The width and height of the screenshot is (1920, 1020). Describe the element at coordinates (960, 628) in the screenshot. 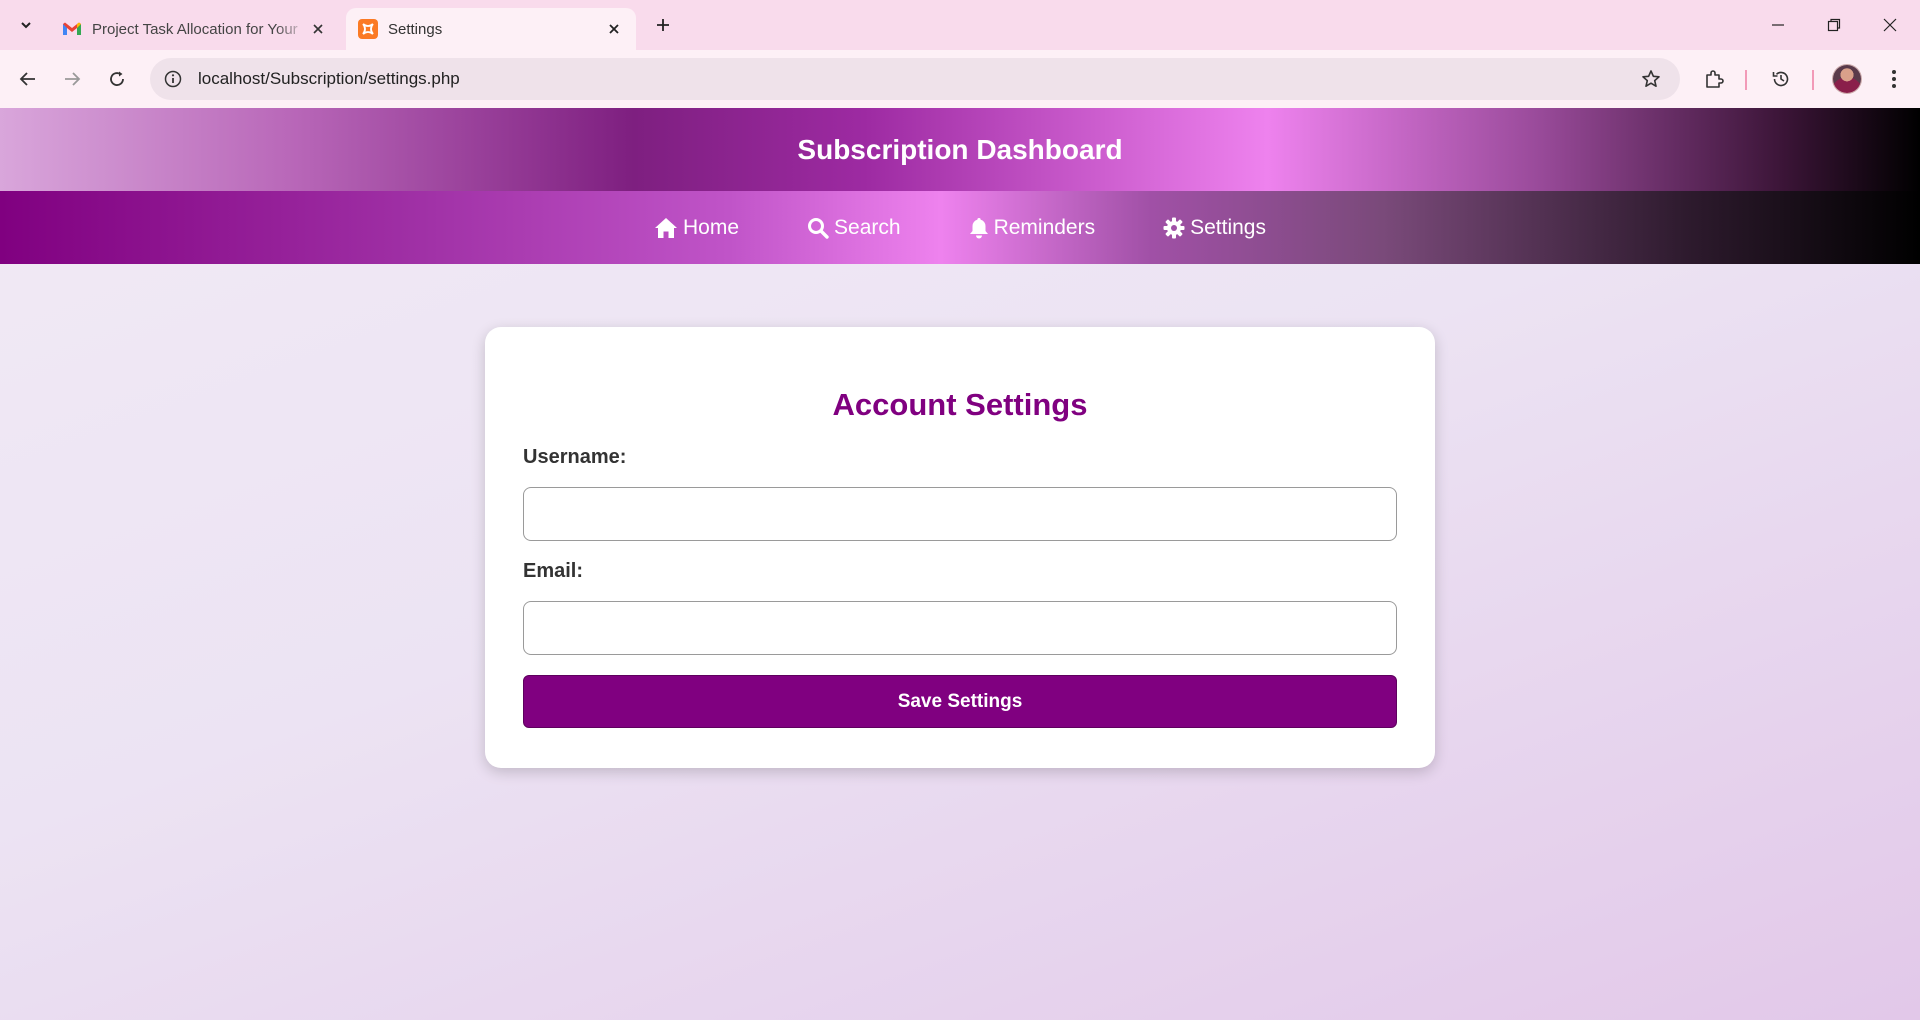

I see `email-input` at that location.